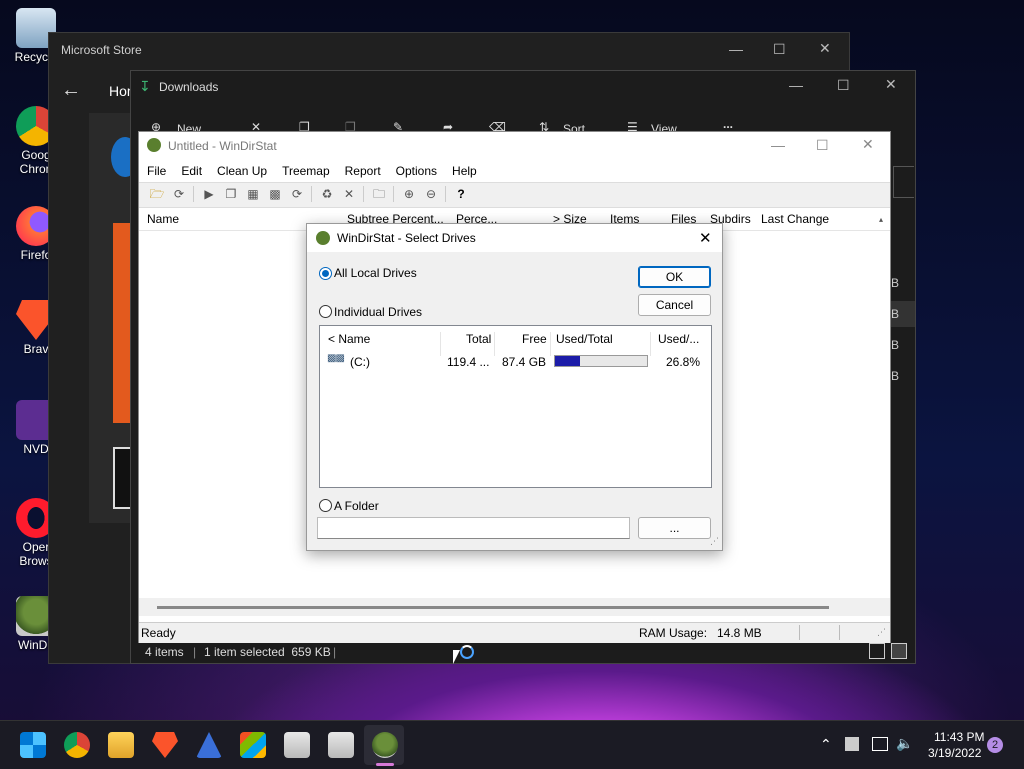 This screenshot has width=1024, height=769. What do you see at coordinates (305, 169) in the screenshot?
I see `menu-treemap: Treemap` at bounding box center [305, 169].